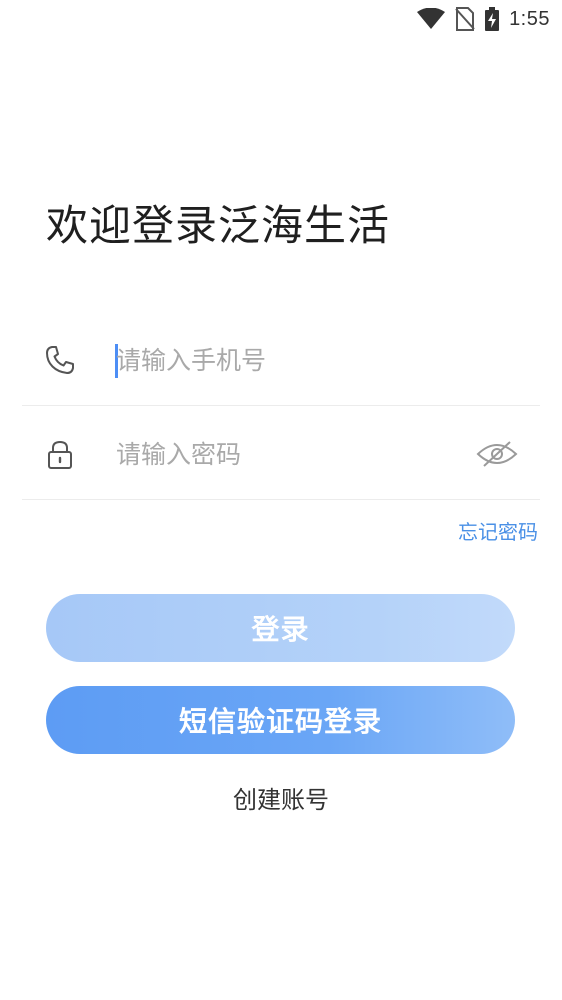 This screenshot has height=1000, width=562. Describe the element at coordinates (280, 628) in the screenshot. I see `login-button: 登录` at that location.